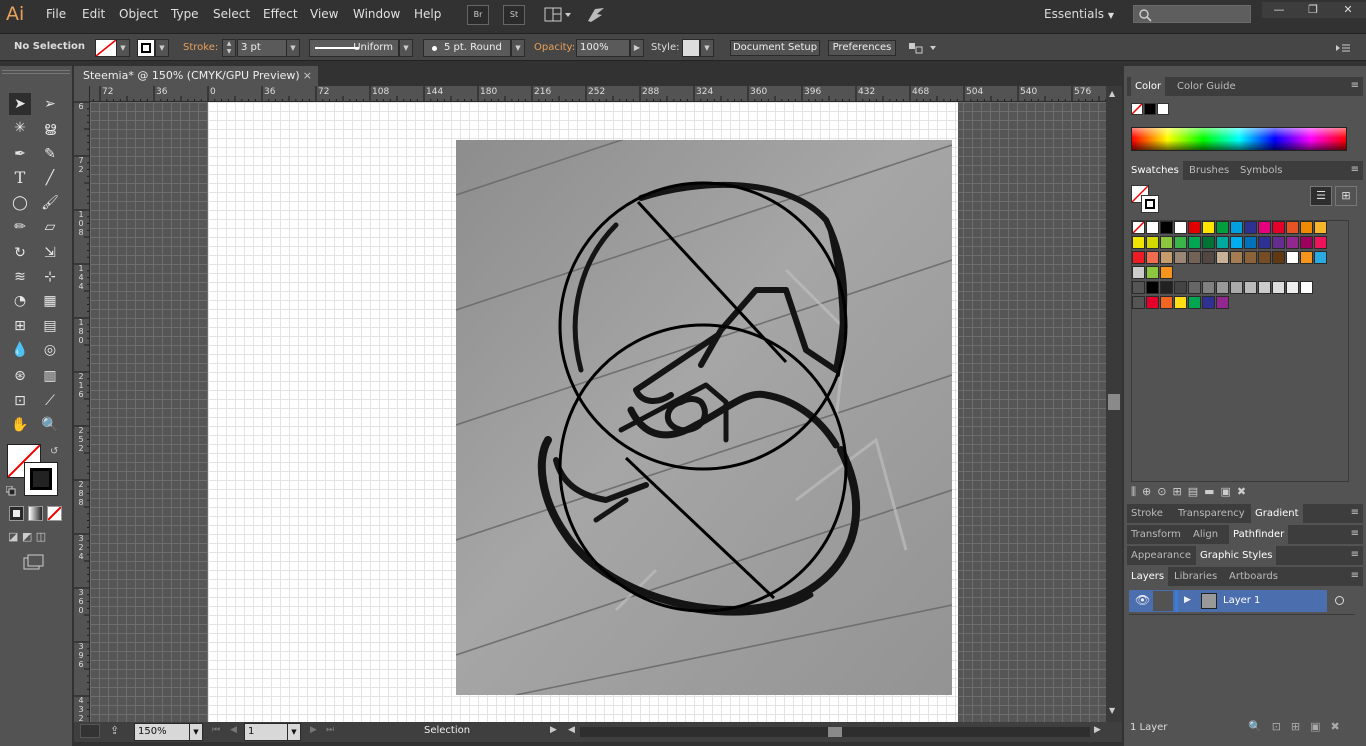 This screenshot has height=746, width=1366. I want to click on style-dropdown: ▼, so click(707, 48).